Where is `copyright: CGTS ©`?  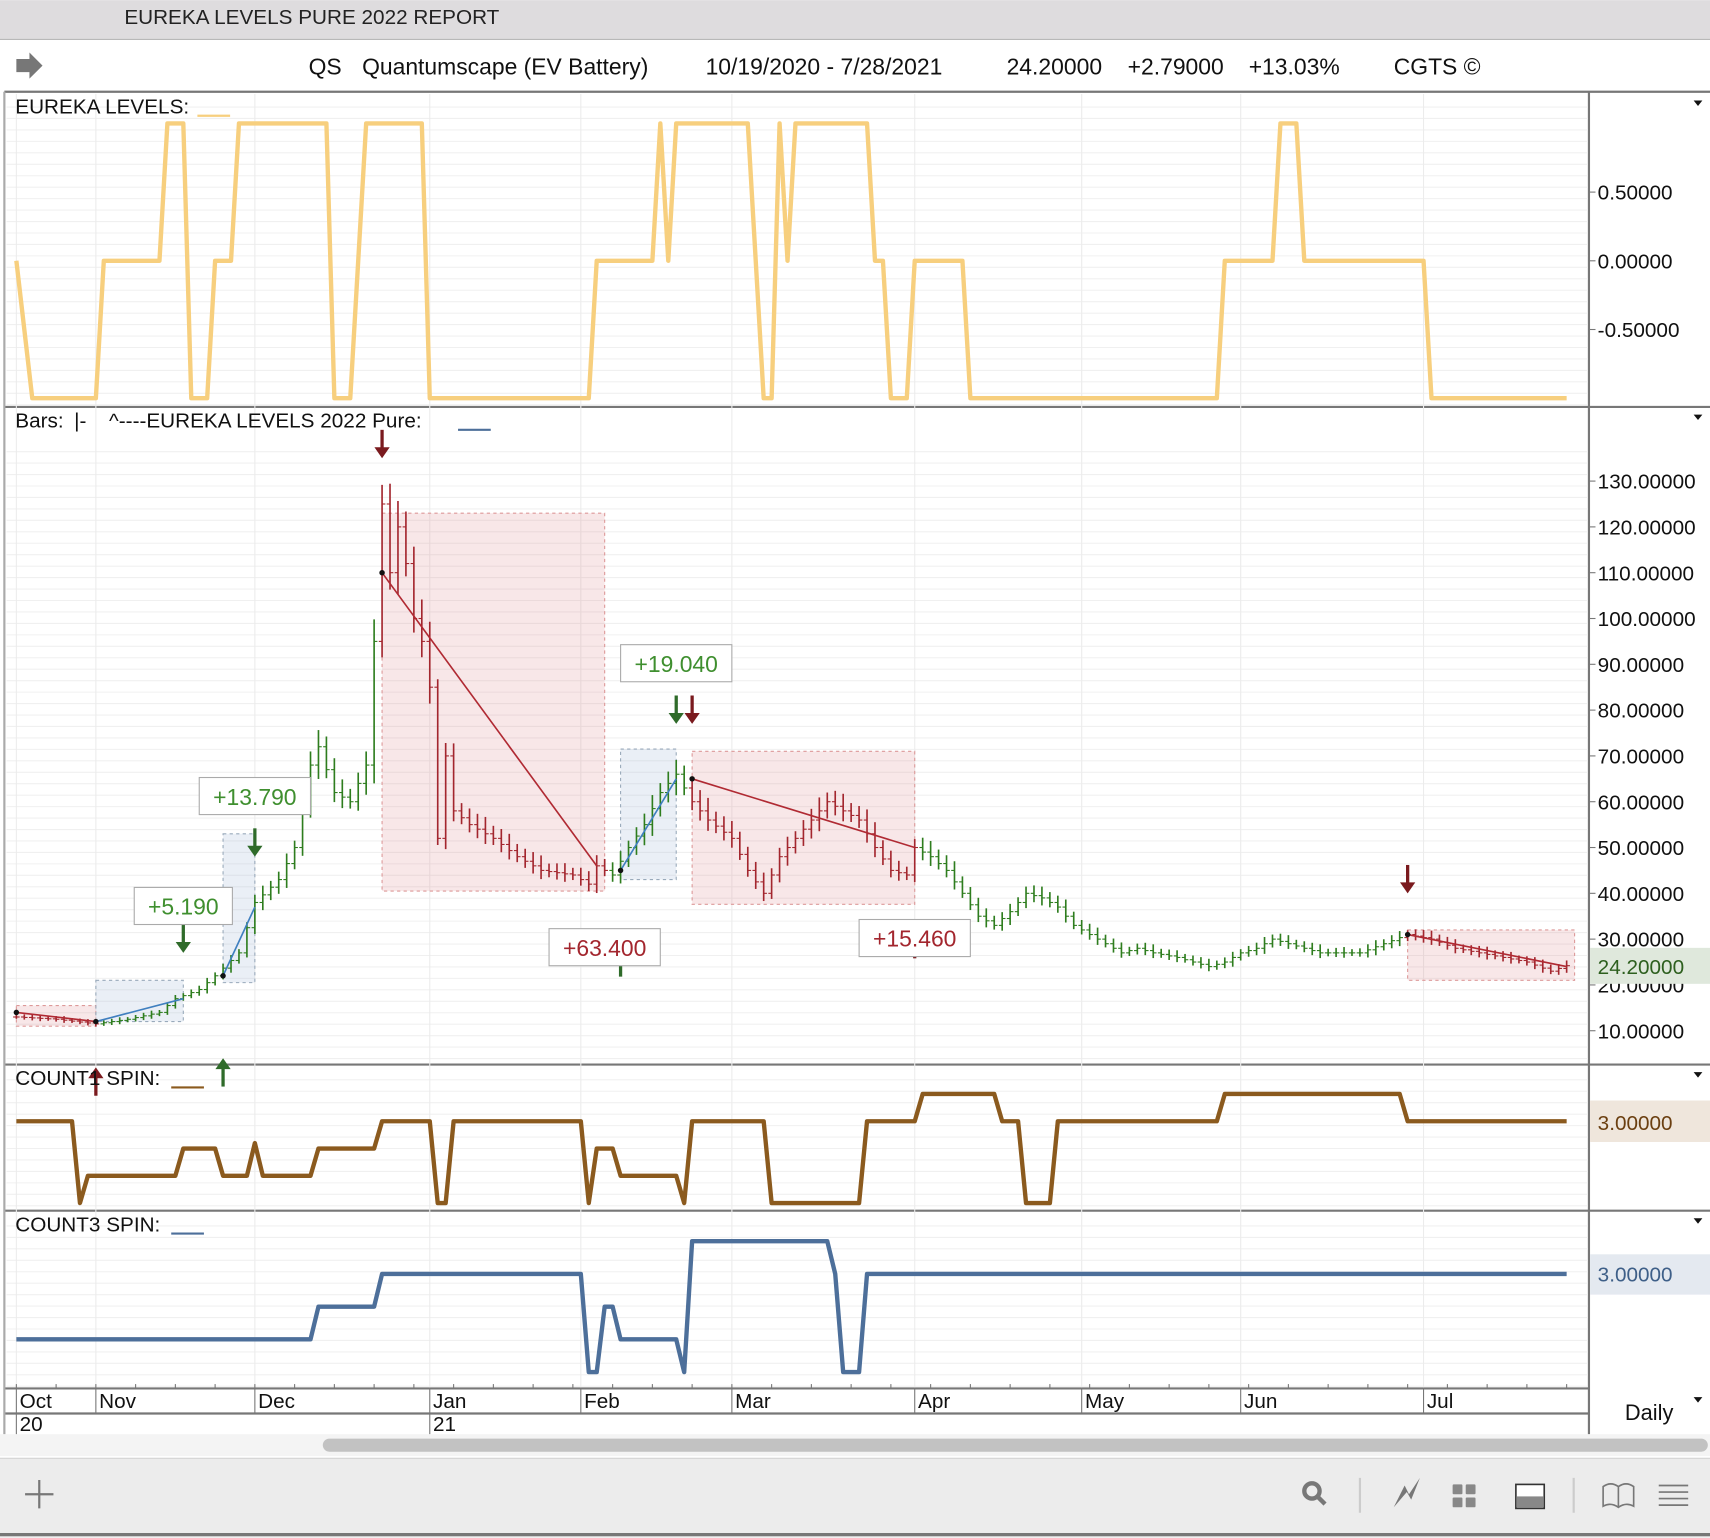 copyright: CGTS © is located at coordinates (1437, 66).